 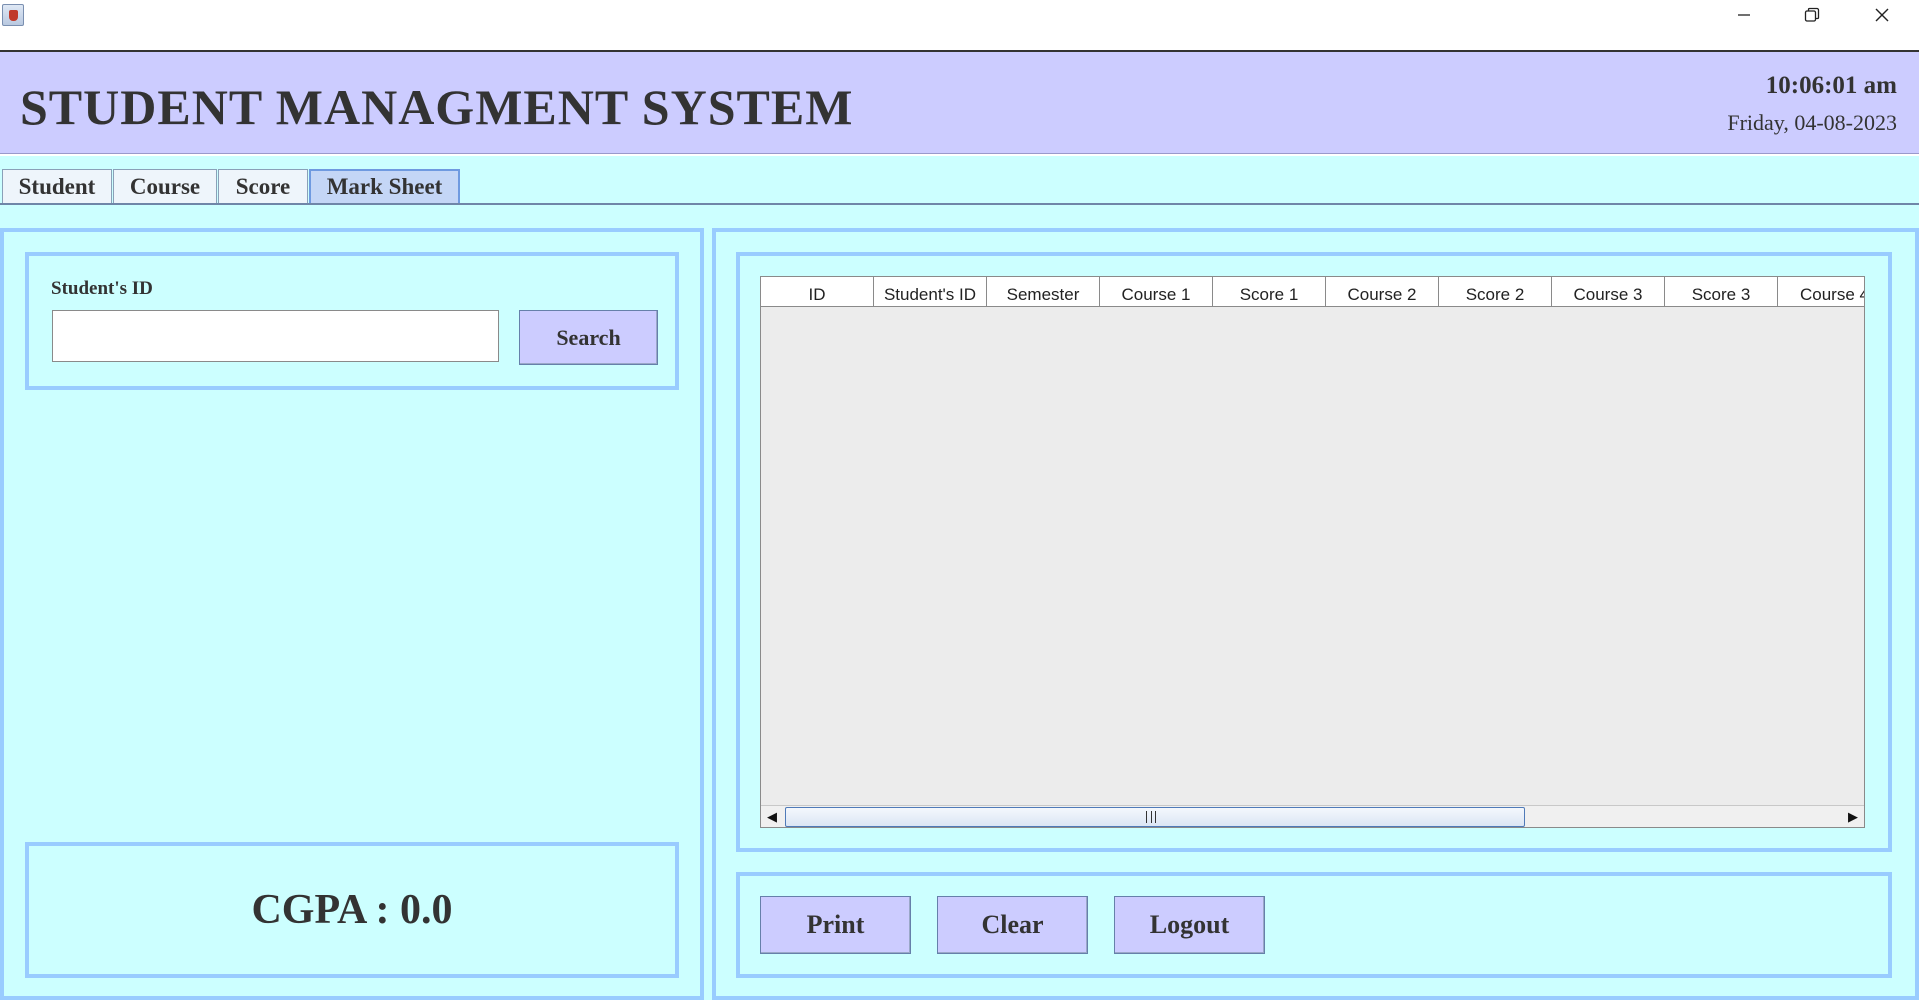 I want to click on tab-student: Student, so click(x=57, y=186).